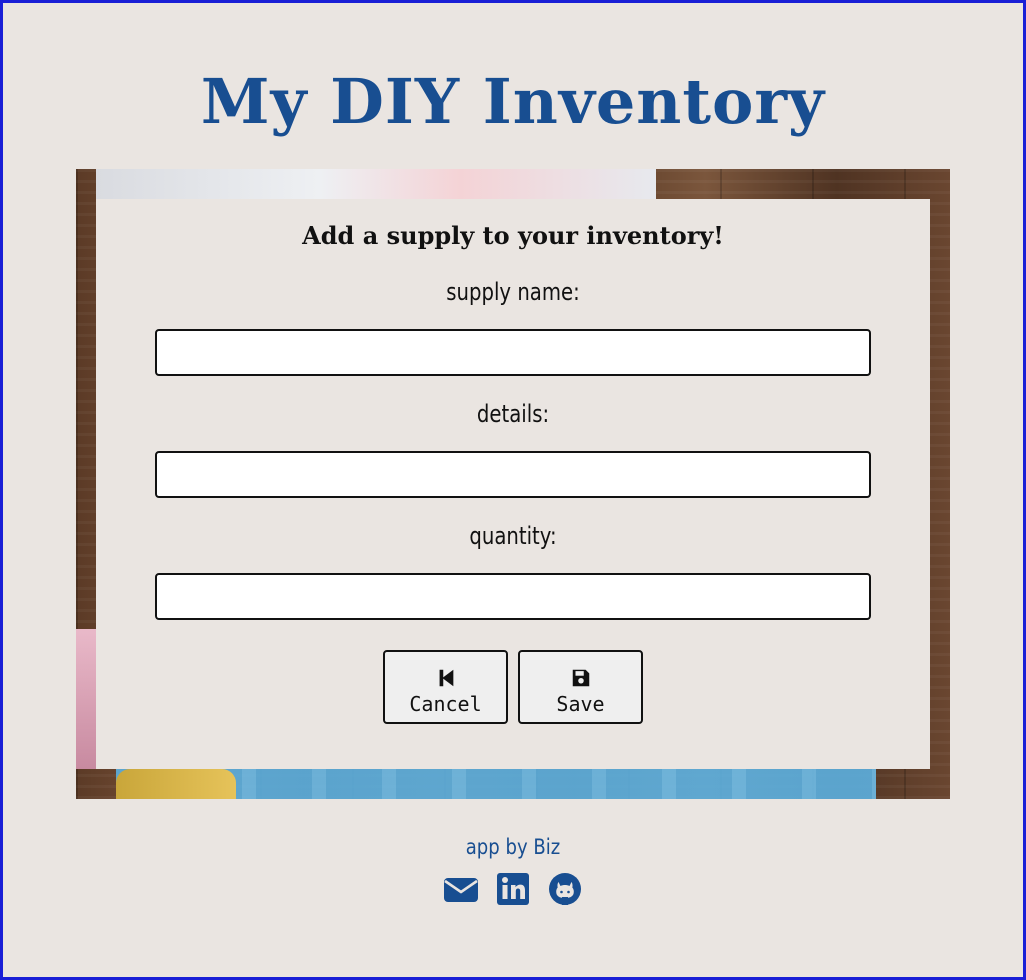 Image resolution: width=1026 pixels, height=980 pixels. Describe the element at coordinates (513, 414) in the screenshot. I see `details-label: details:` at that location.